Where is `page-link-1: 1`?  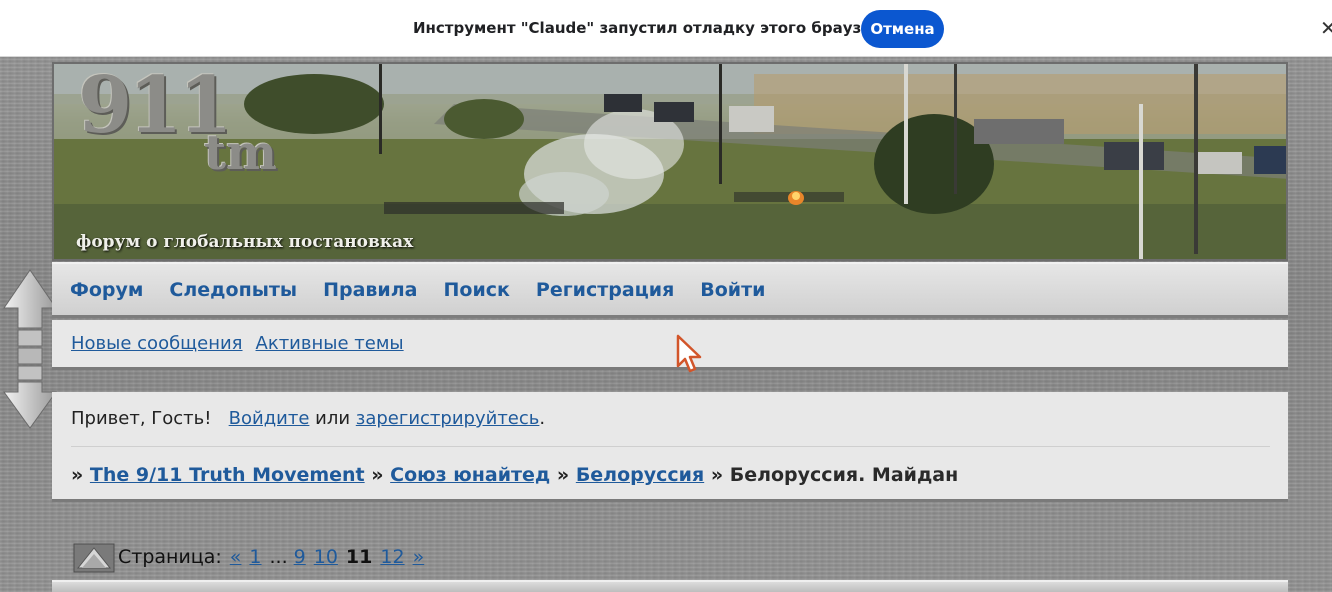
page-link-1: 1 is located at coordinates (255, 557).